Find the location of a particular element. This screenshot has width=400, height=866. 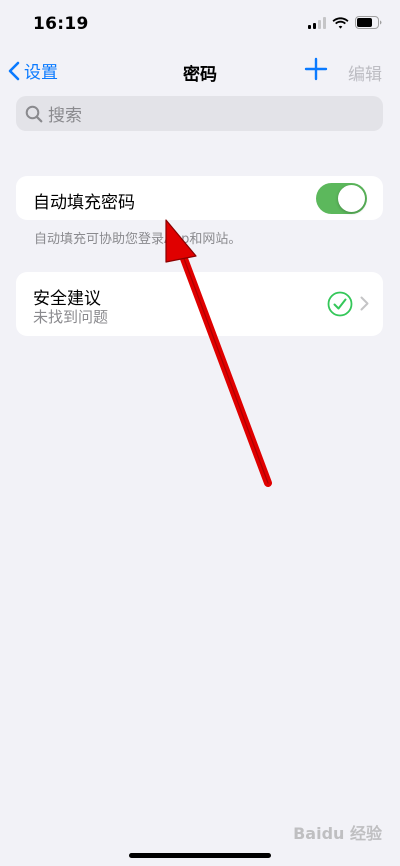

annotation-arrow-icon is located at coordinates (218, 353).